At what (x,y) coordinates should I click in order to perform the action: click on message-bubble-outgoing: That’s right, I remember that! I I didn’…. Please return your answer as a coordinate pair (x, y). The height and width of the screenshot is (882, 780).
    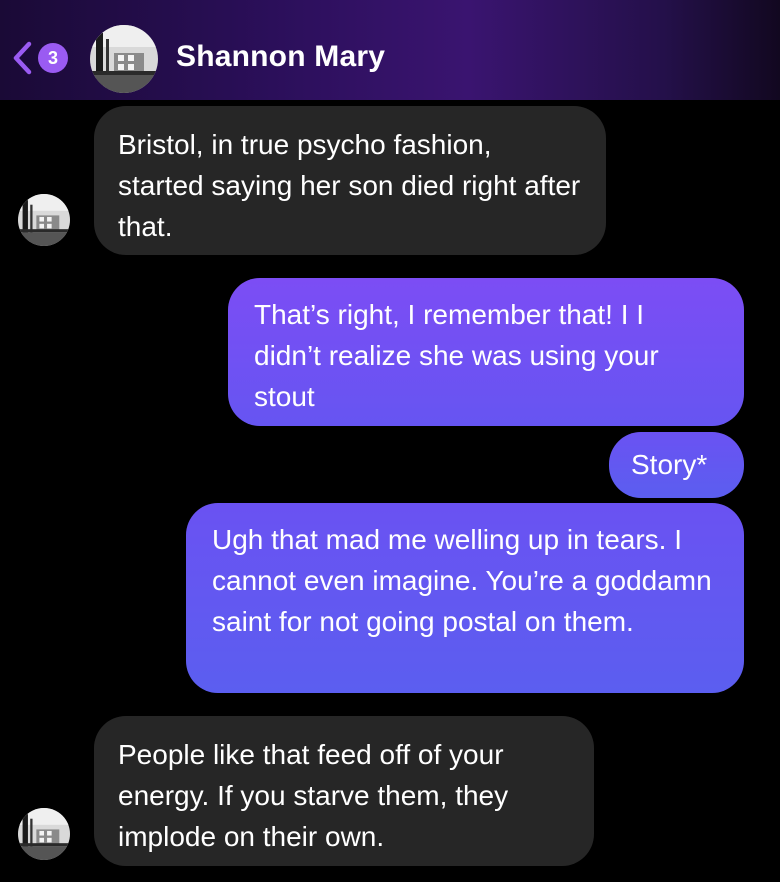
    Looking at the image, I should click on (486, 352).